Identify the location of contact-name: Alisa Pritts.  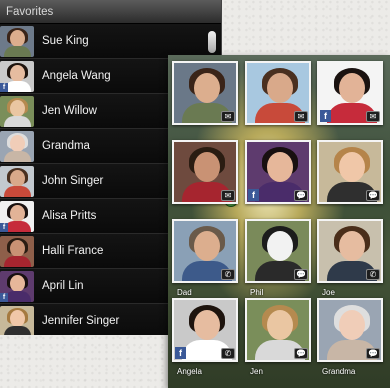
(69, 216).